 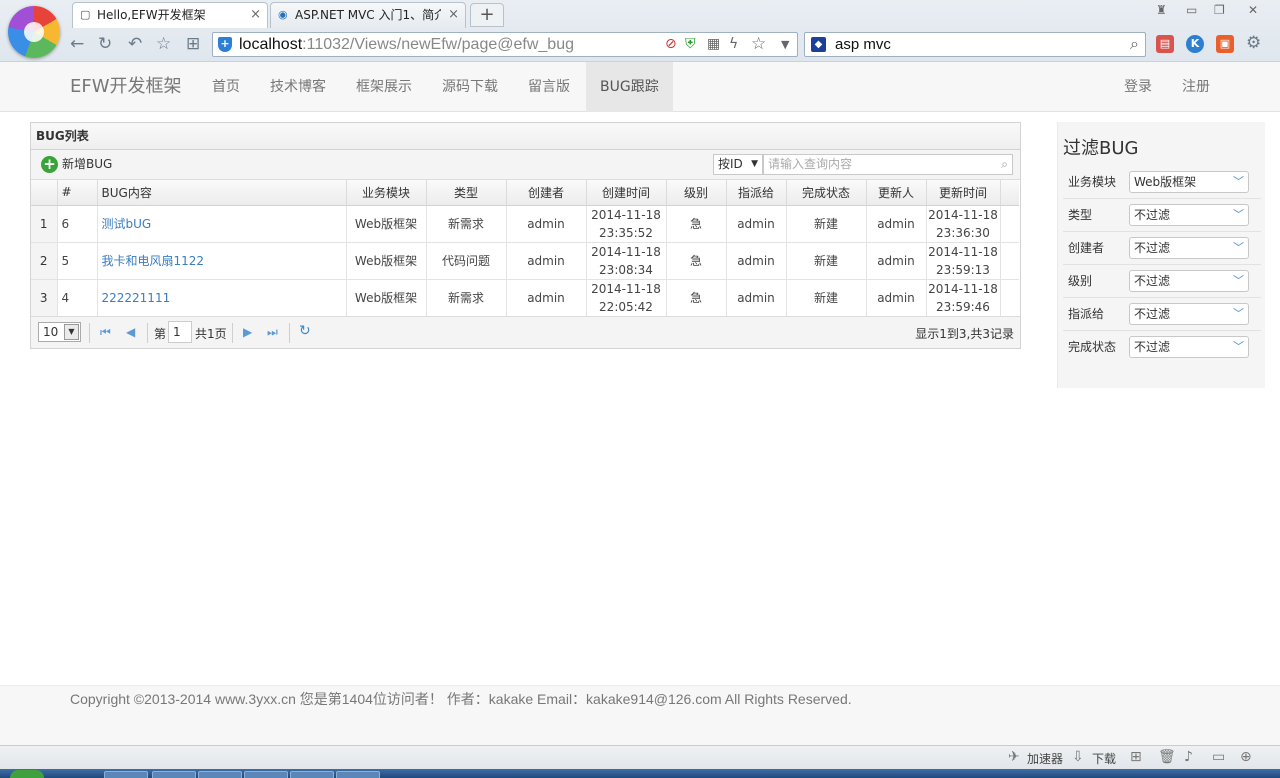 I want to click on column-header-created-time: 创建时间, so click(x=626, y=193).